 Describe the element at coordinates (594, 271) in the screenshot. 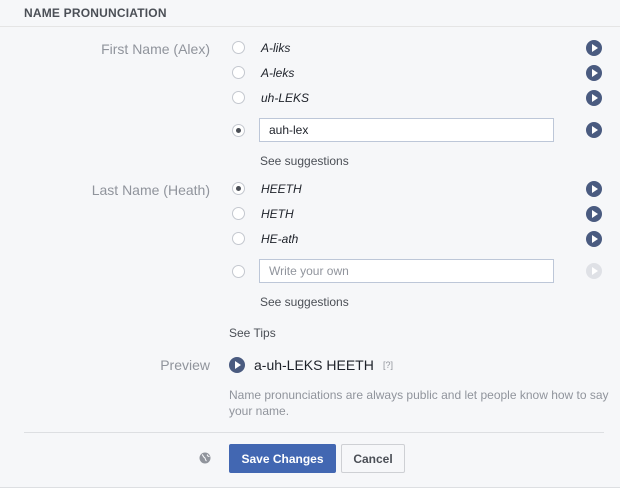

I see `play-last-custom-button` at that location.